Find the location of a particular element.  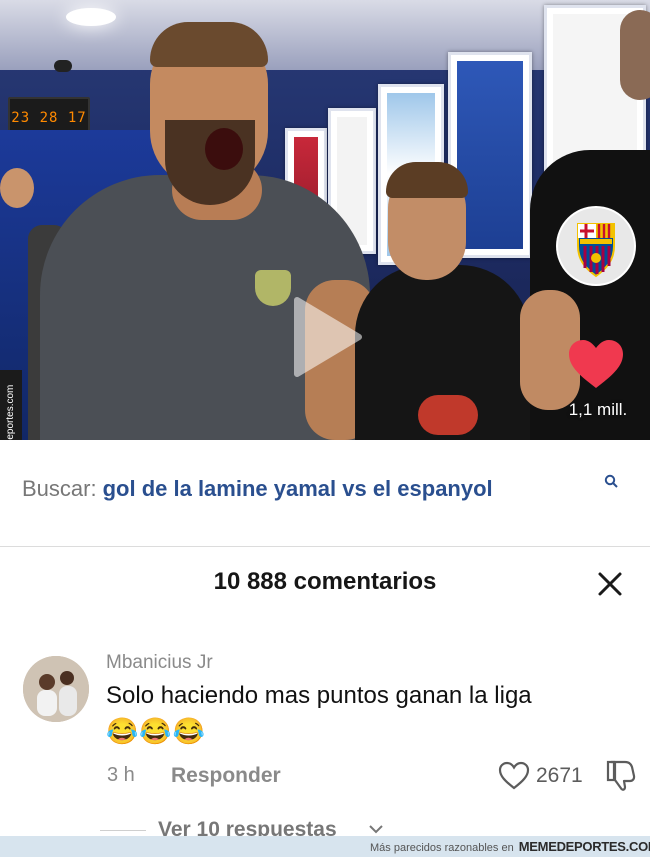

fcb-crest-icon is located at coordinates (596, 246).